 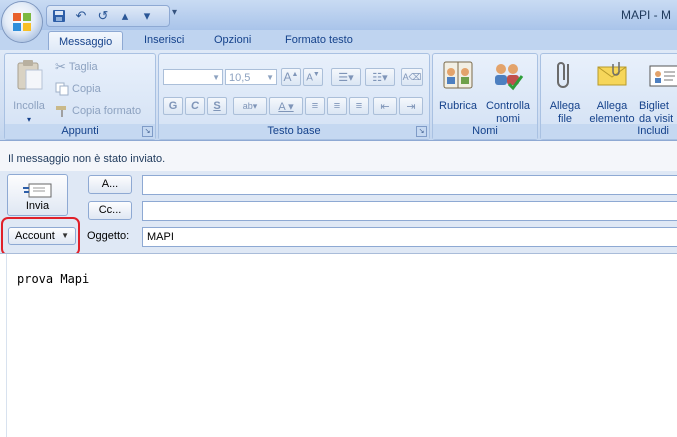 I want to click on quick-access-toolbar: ↶ ↺ ▴ ▾, so click(x=108, y=16).